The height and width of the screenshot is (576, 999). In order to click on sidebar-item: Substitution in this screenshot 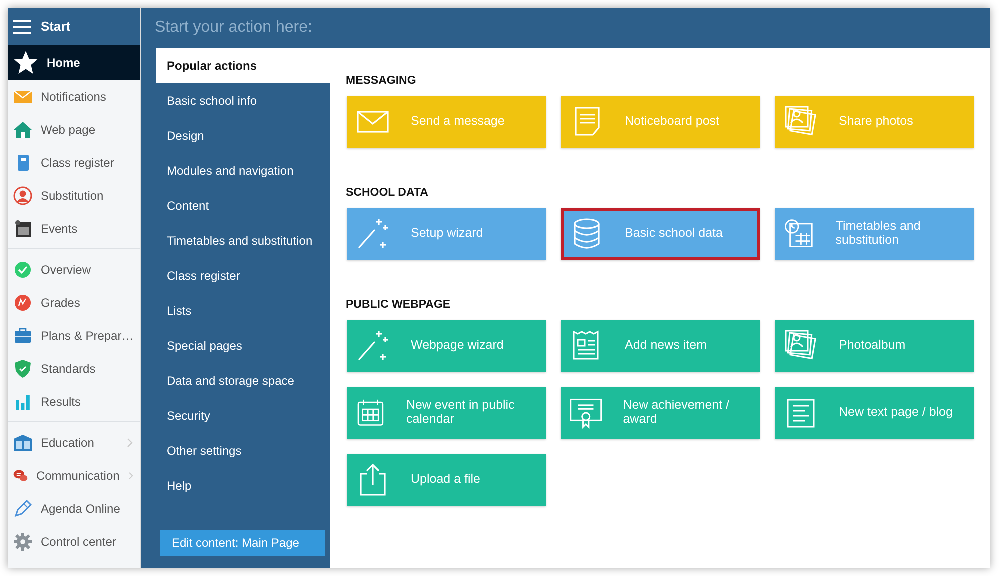, I will do `click(74, 195)`.